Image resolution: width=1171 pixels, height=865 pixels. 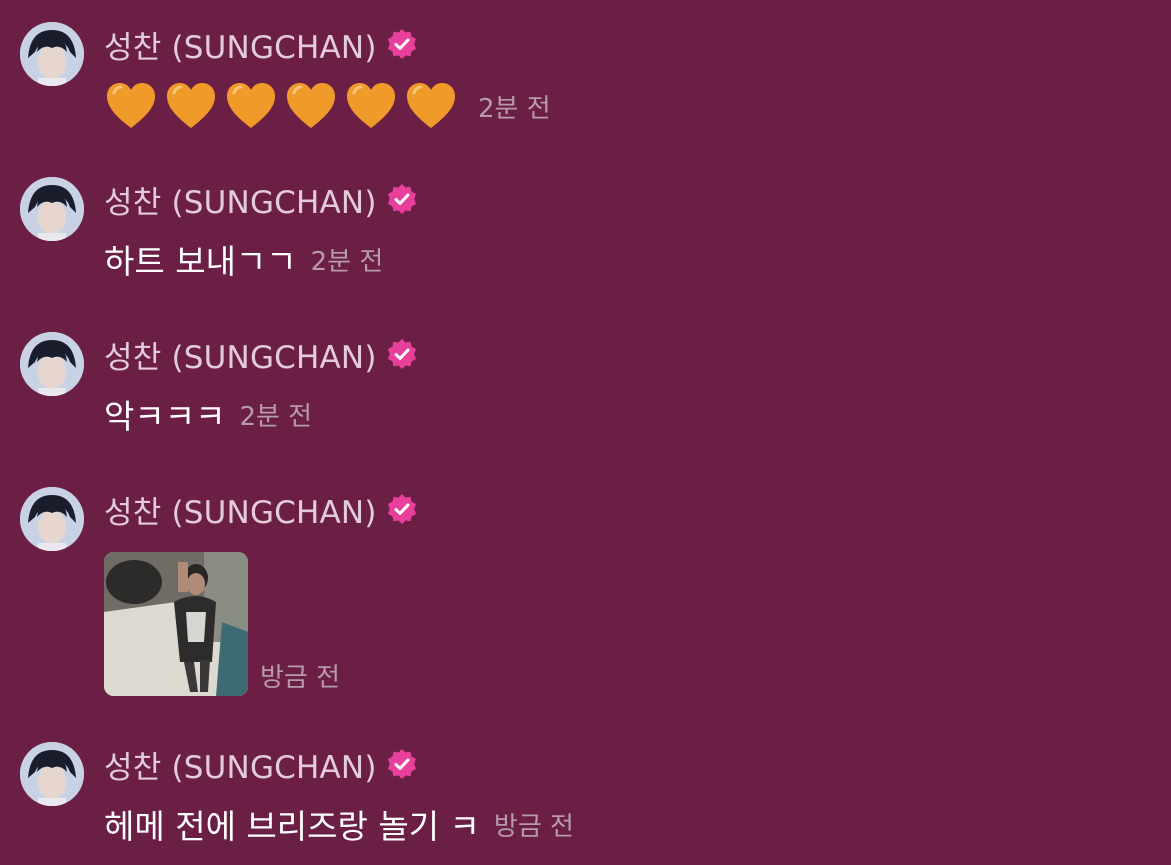 I want to click on emoji-row, so click(x=284, y=106).